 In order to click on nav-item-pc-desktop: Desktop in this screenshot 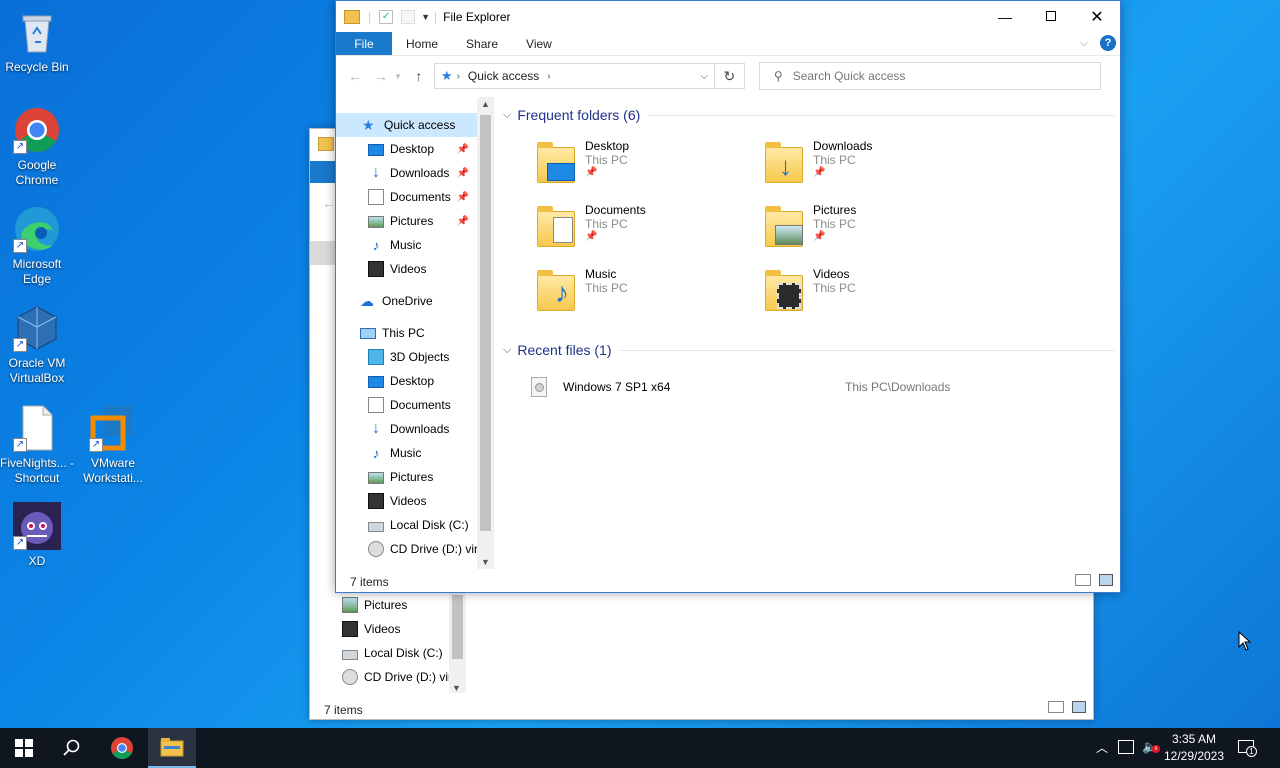, I will do `click(422, 381)`.